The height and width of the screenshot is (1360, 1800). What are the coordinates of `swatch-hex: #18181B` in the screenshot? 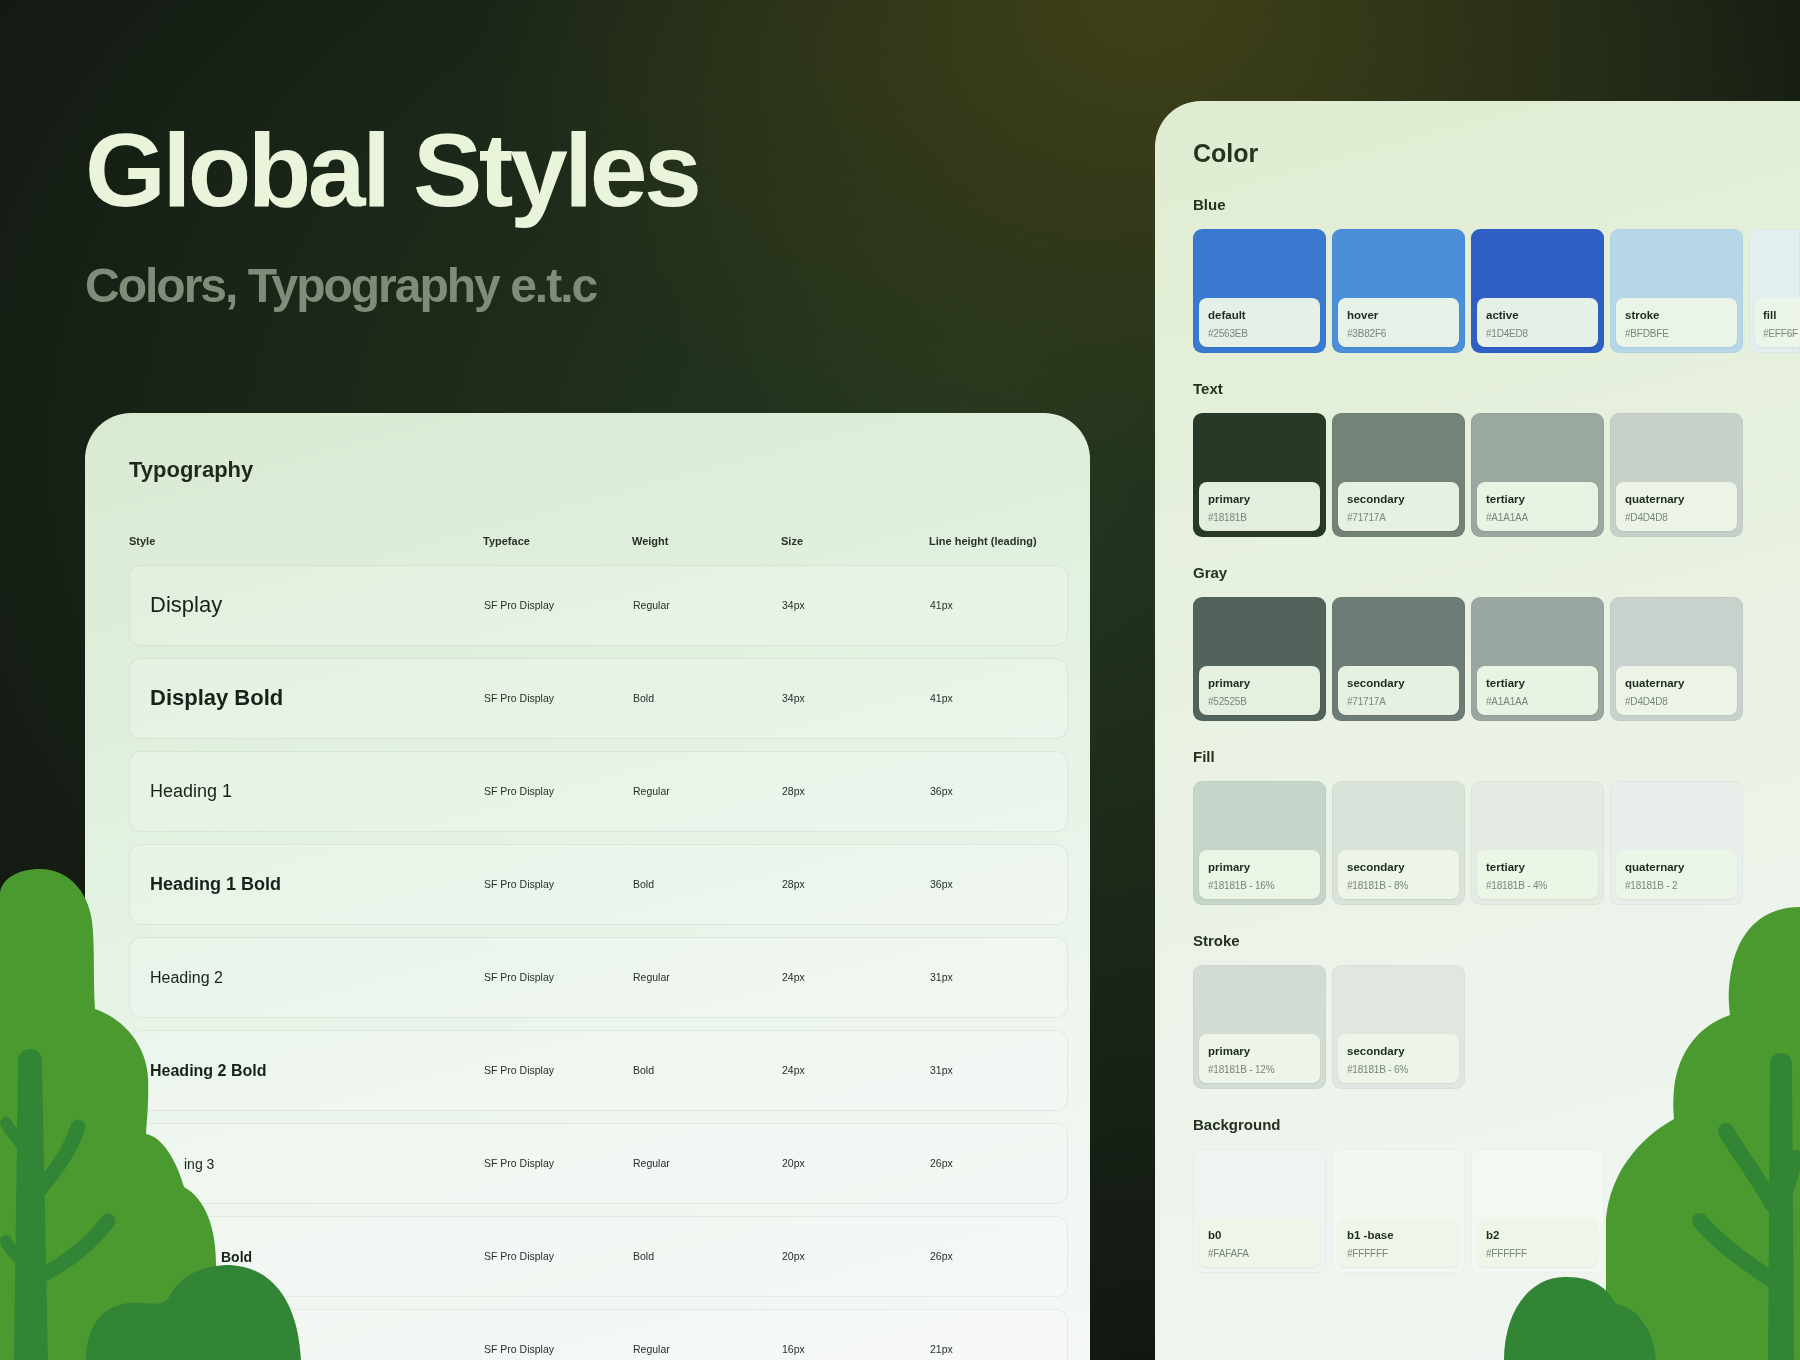 It's located at (1227, 517).